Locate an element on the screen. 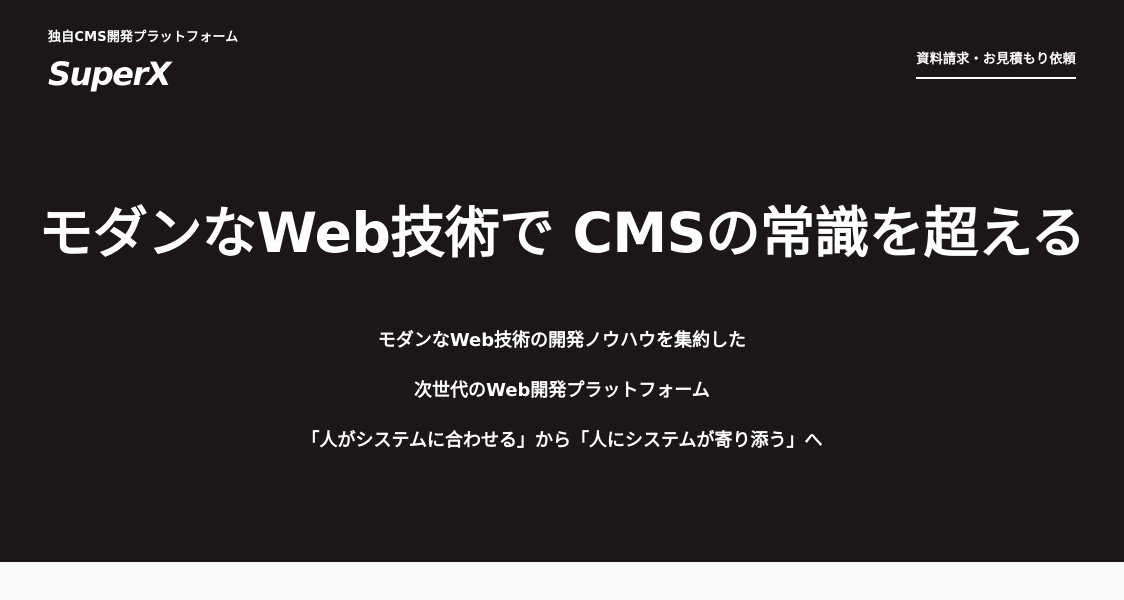  hero-subtext-line-2: 次世代のWeb開発プラットフォーム is located at coordinates (562, 390).